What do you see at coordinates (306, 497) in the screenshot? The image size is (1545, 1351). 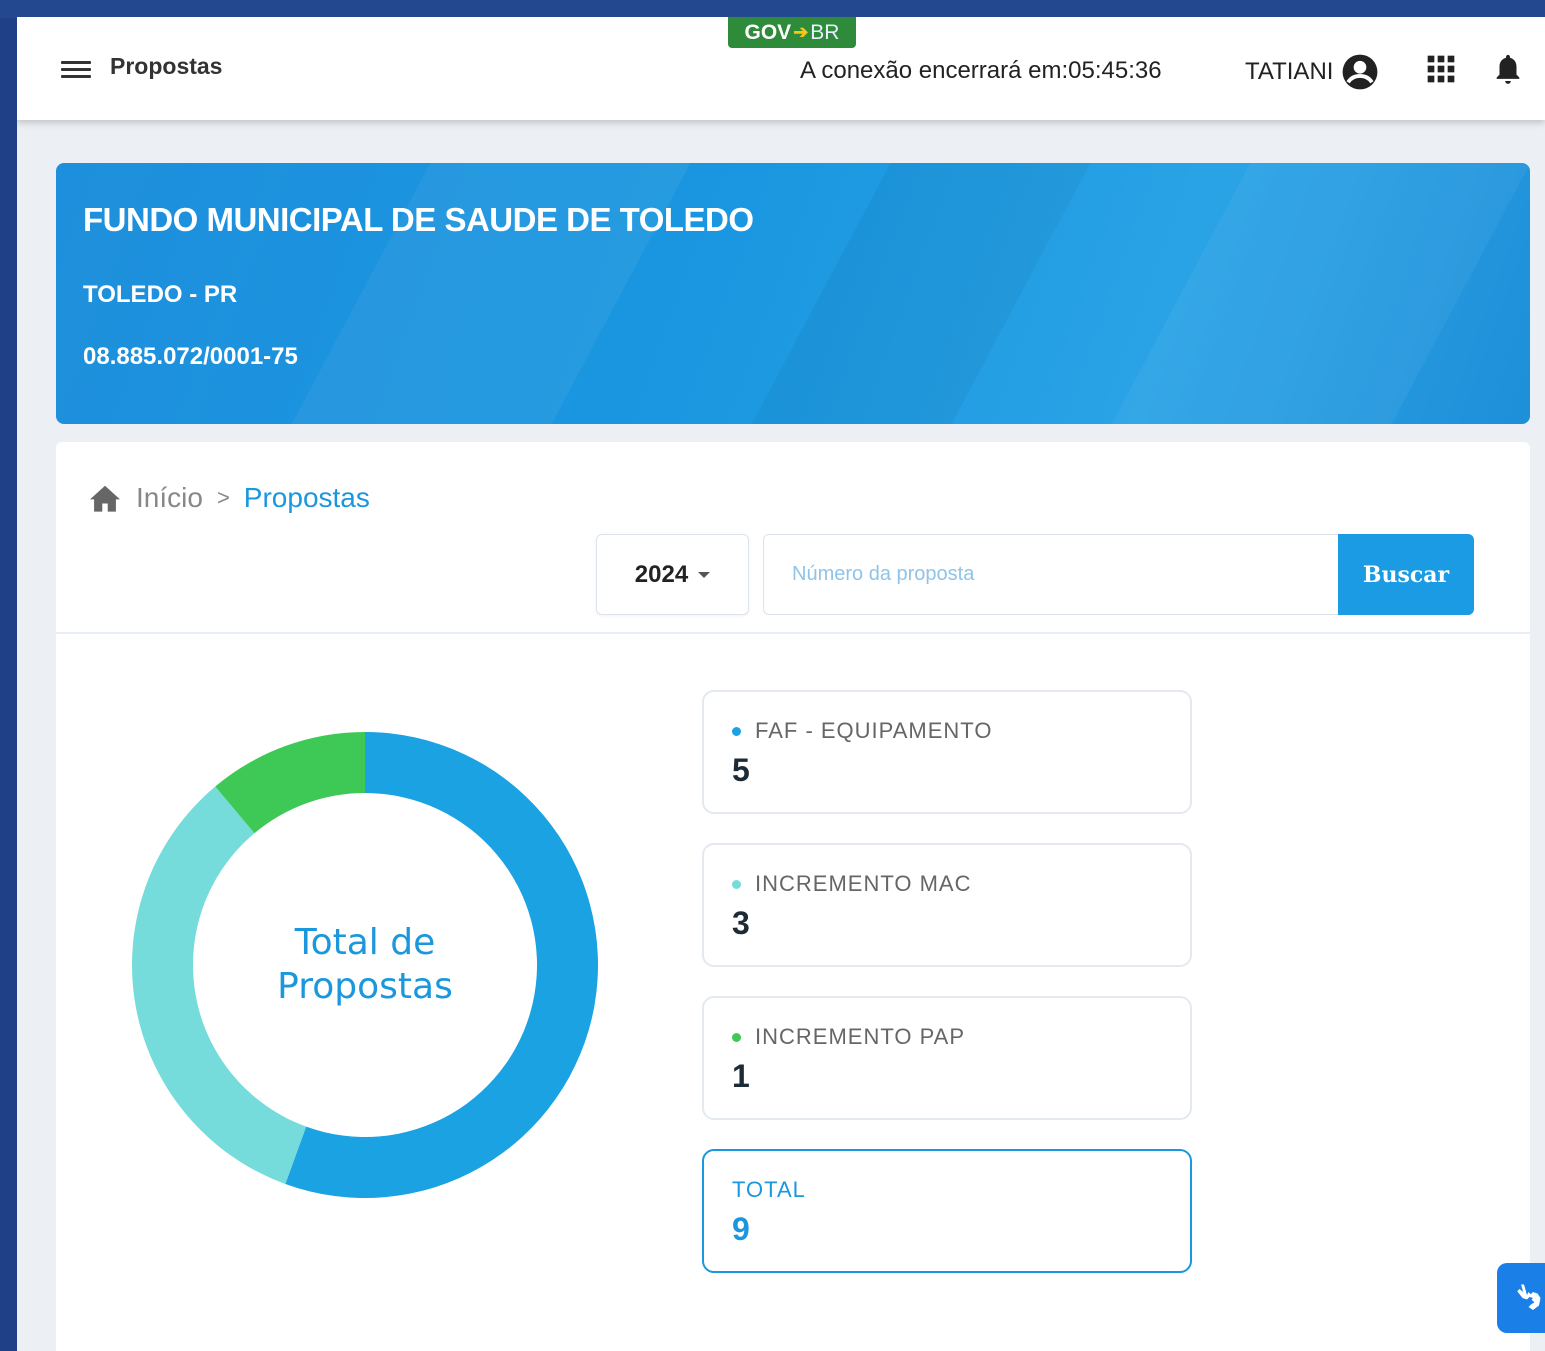 I see `breadcrumb-current: Propostas` at bounding box center [306, 497].